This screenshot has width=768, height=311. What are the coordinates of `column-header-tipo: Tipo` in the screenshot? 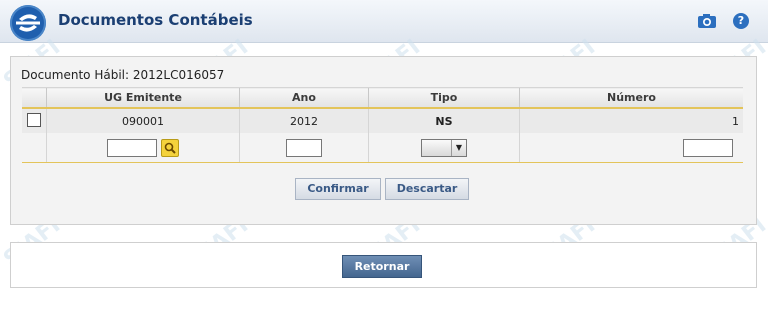 It's located at (444, 98).